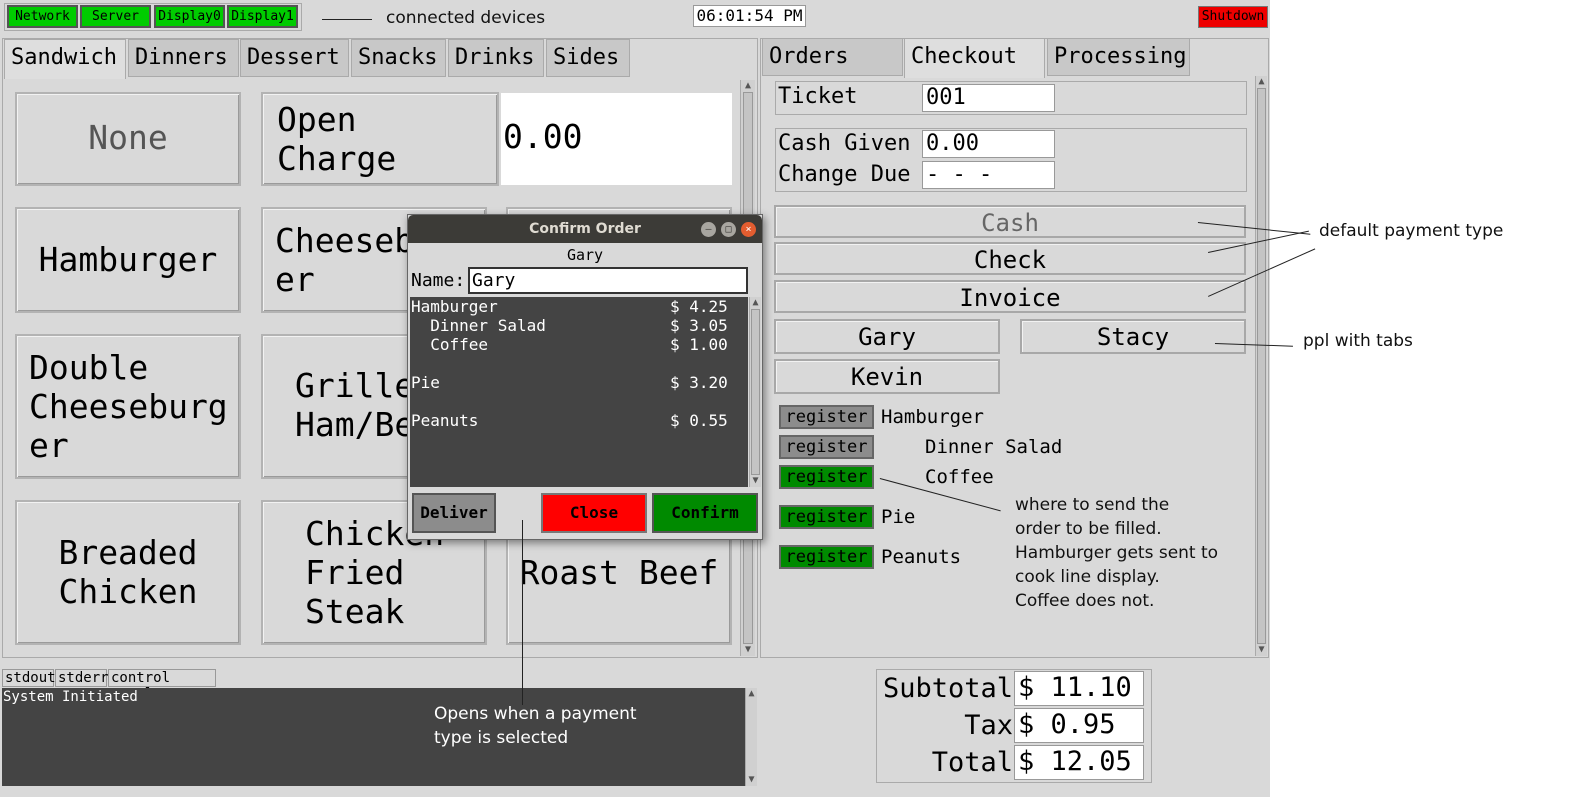  I want to click on order-item-price: $ 1.00, so click(699, 344).